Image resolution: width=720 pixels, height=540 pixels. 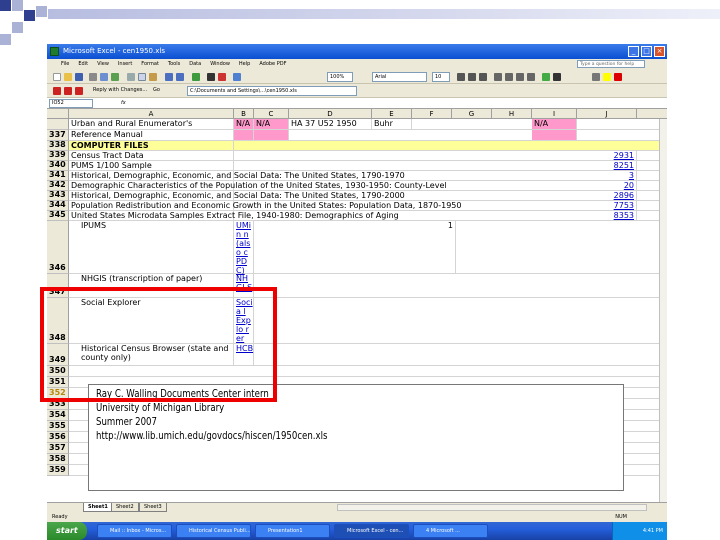 I want to click on go-button: Go, so click(x=162, y=91).